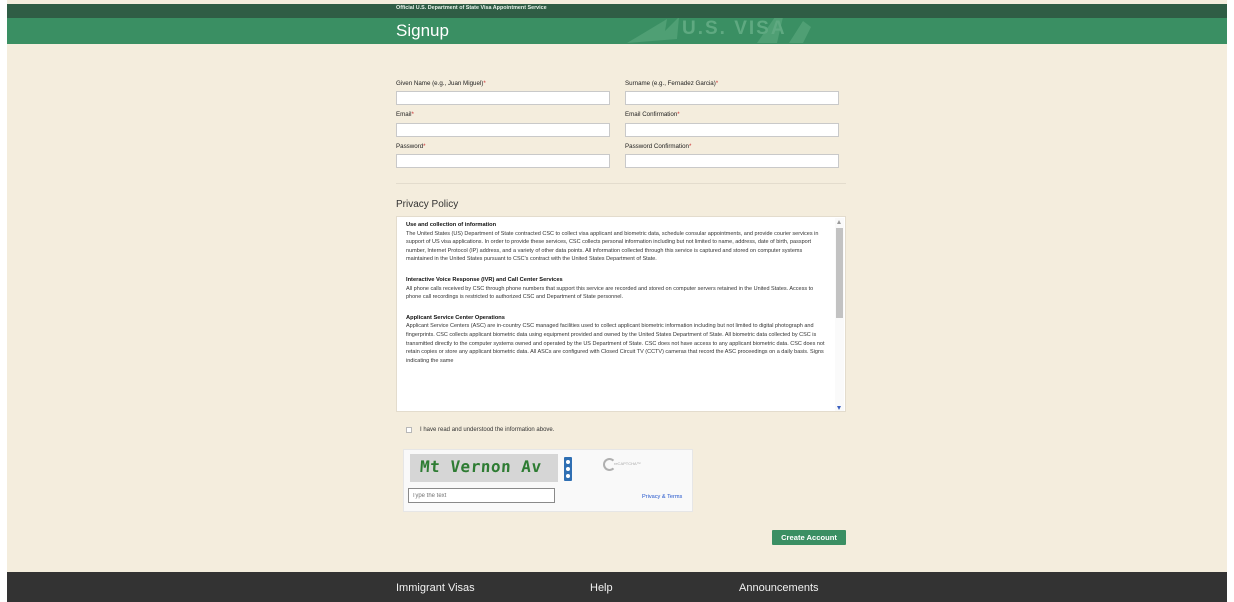 The image size is (1234, 602). What do you see at coordinates (503, 98) in the screenshot?
I see `given-name-input` at bounding box center [503, 98].